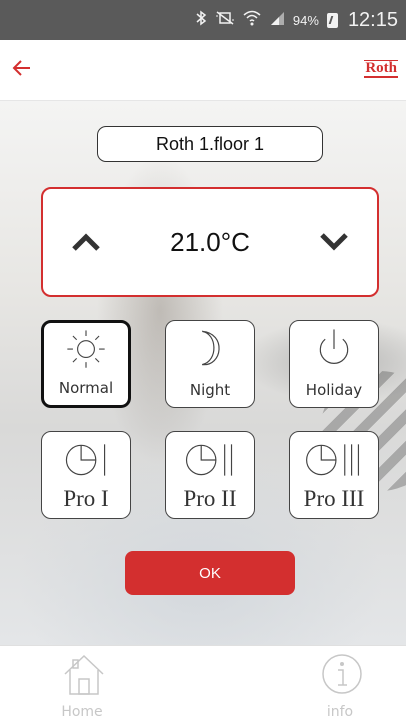 The width and height of the screenshot is (406, 721). I want to click on mode-label: Normal, so click(86, 388).